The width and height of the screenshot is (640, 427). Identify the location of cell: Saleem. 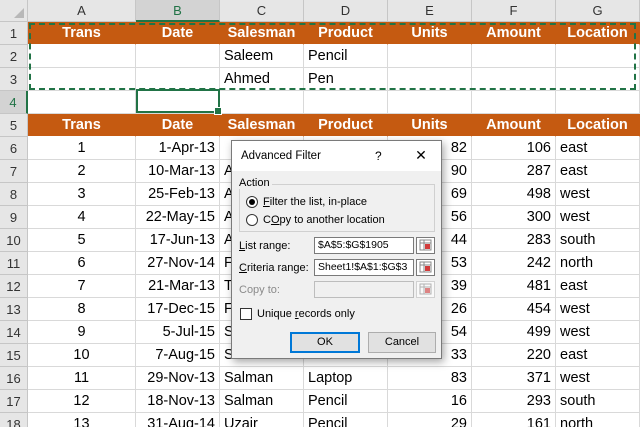
(262, 56).